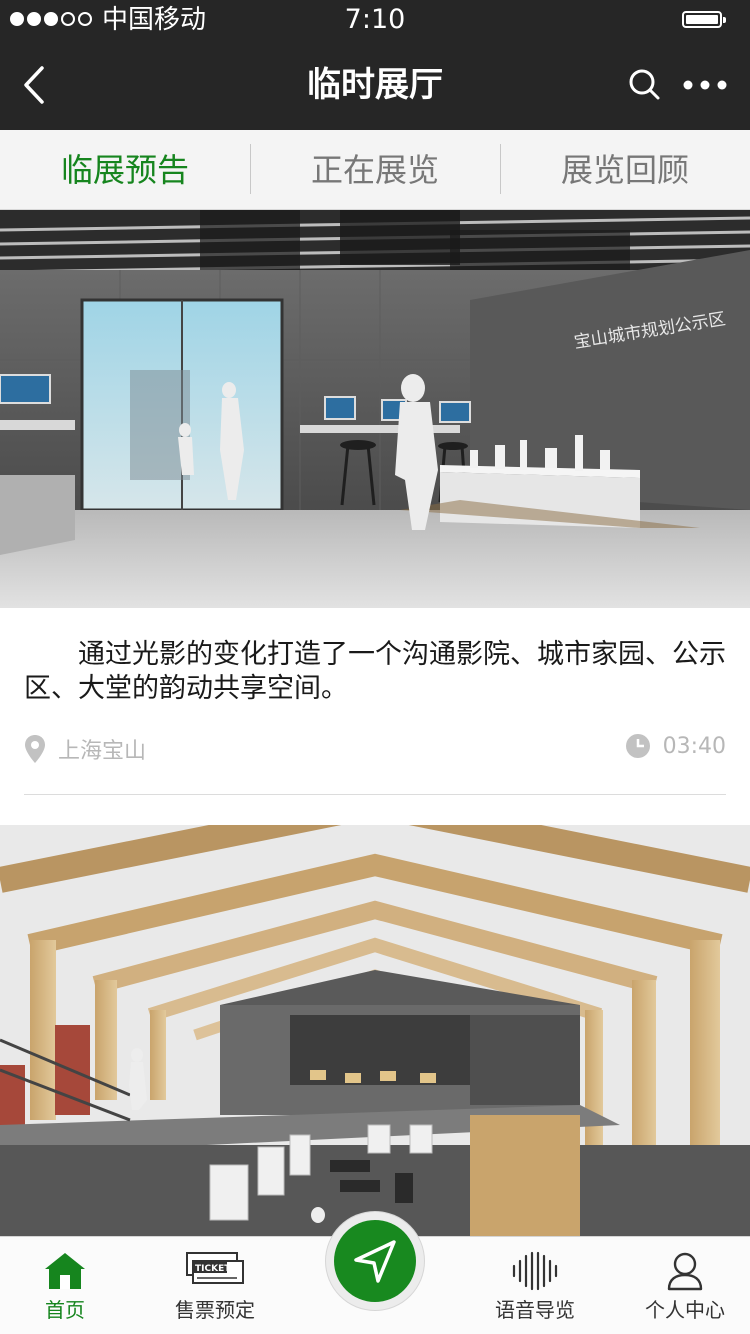 The height and width of the screenshot is (1334, 750). I want to click on duration-text: 03:40, so click(694, 746).